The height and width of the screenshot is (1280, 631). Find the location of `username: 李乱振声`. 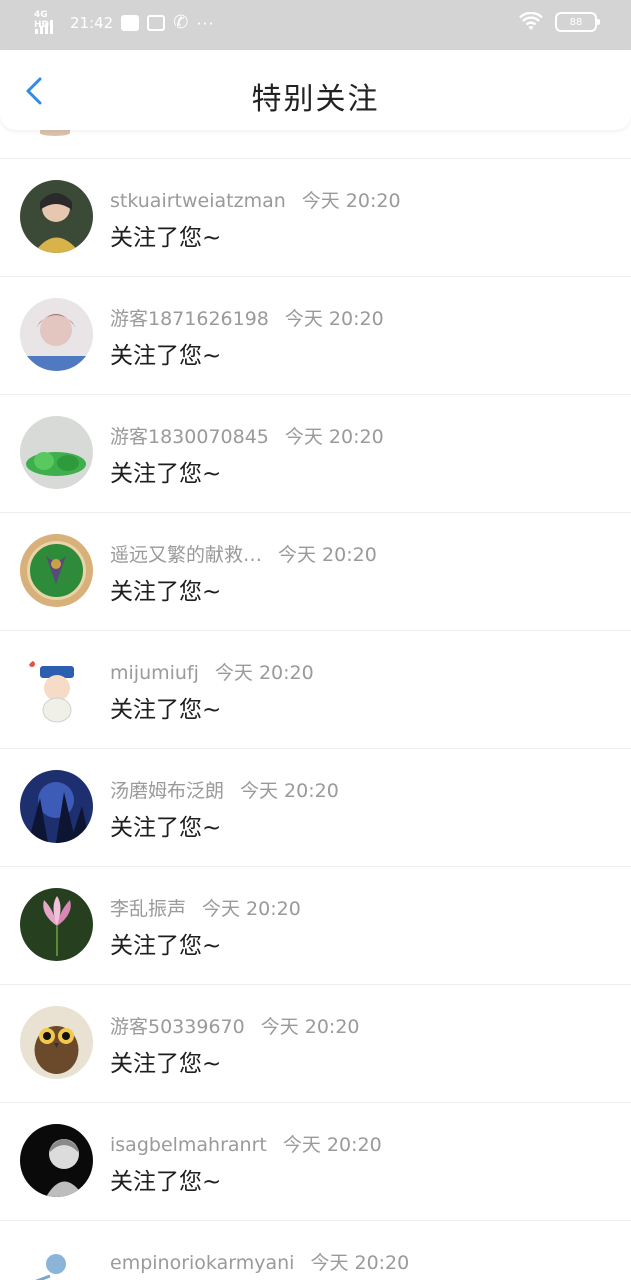

username: 李乱振声 is located at coordinates (148, 909).